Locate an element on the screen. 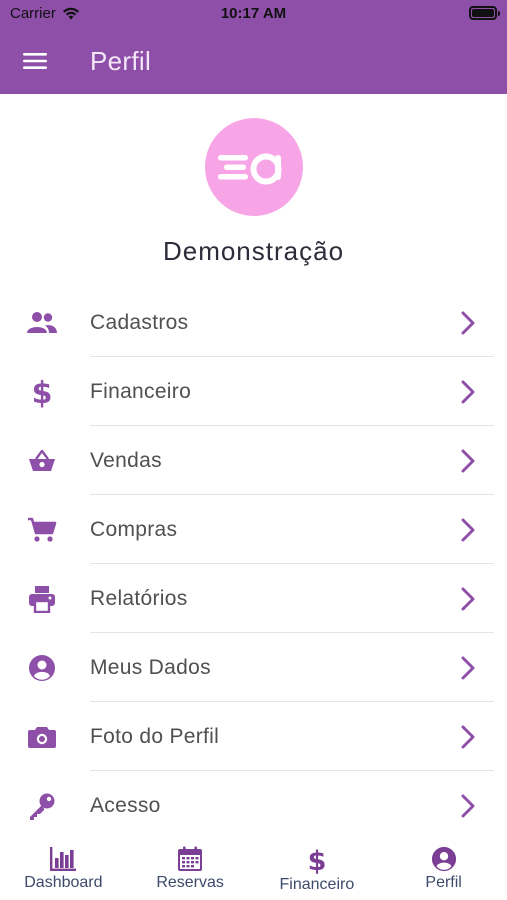 The width and height of the screenshot is (507, 900). menu-item-label: Financeiro is located at coordinates (141, 391).